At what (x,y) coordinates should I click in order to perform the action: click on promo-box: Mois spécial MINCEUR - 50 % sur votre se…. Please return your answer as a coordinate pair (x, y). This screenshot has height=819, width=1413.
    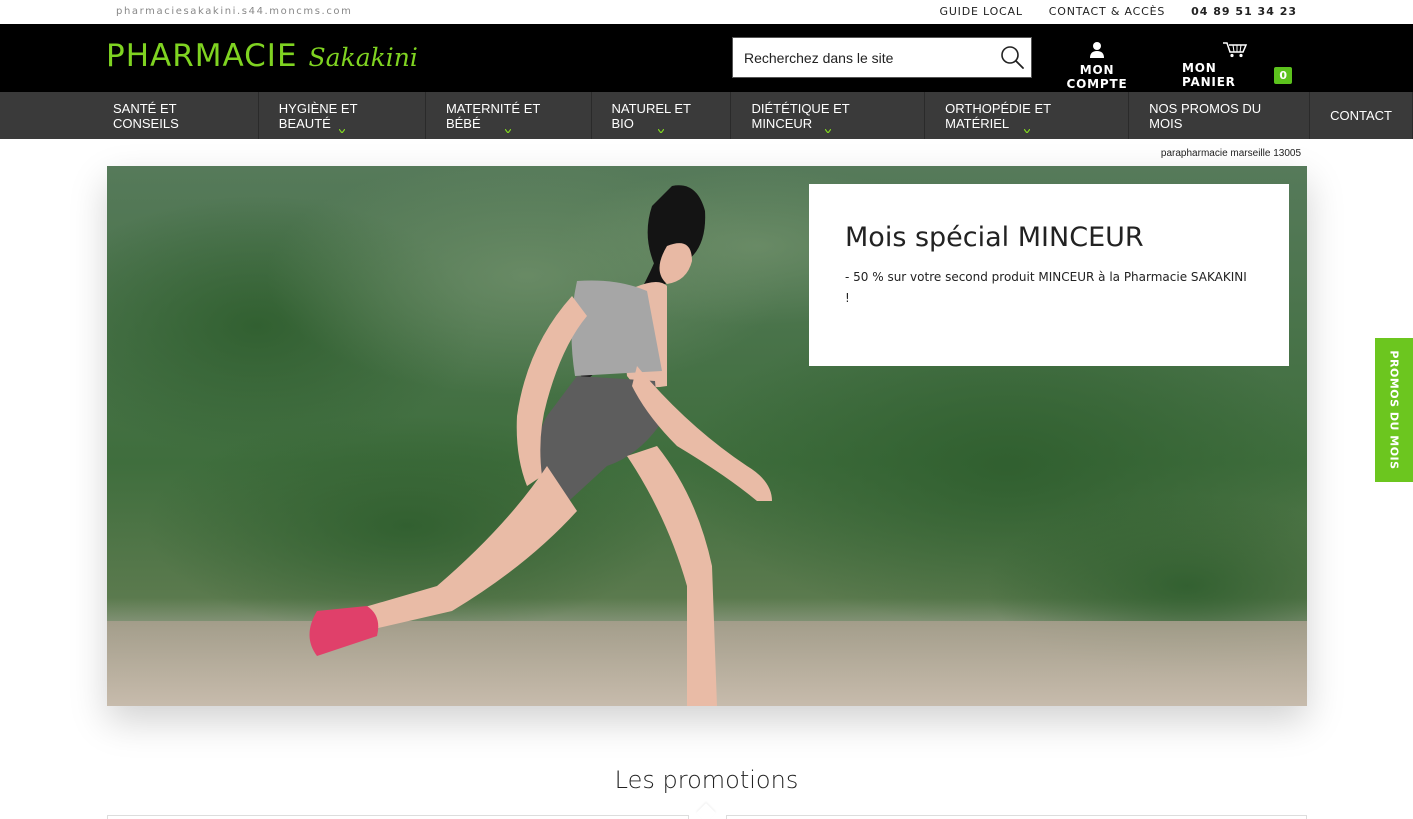
    Looking at the image, I should click on (1049, 275).